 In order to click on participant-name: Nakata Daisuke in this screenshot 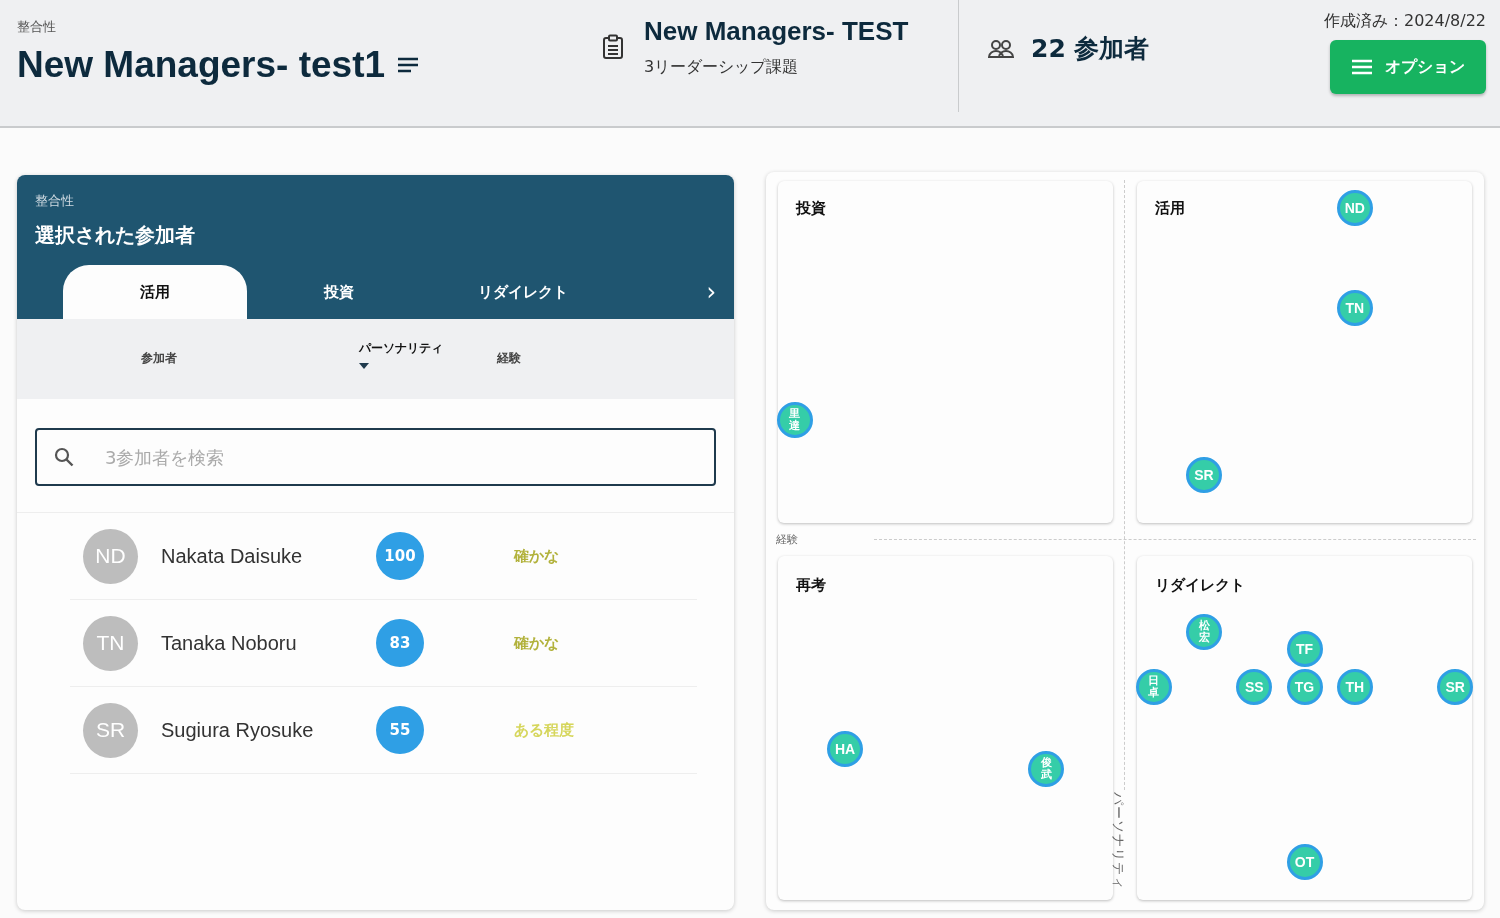, I will do `click(268, 556)`.